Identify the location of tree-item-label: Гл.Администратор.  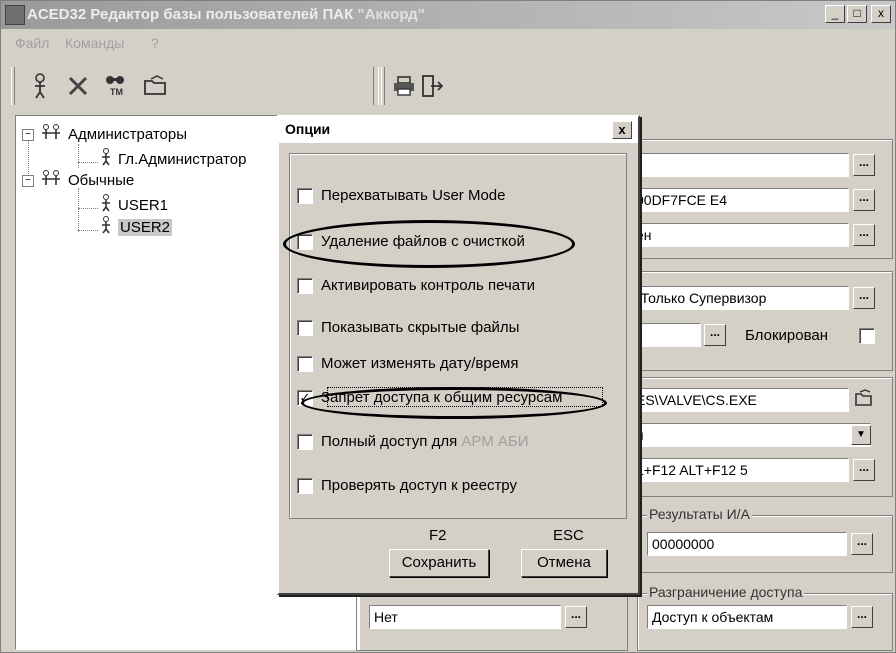
(182, 159).